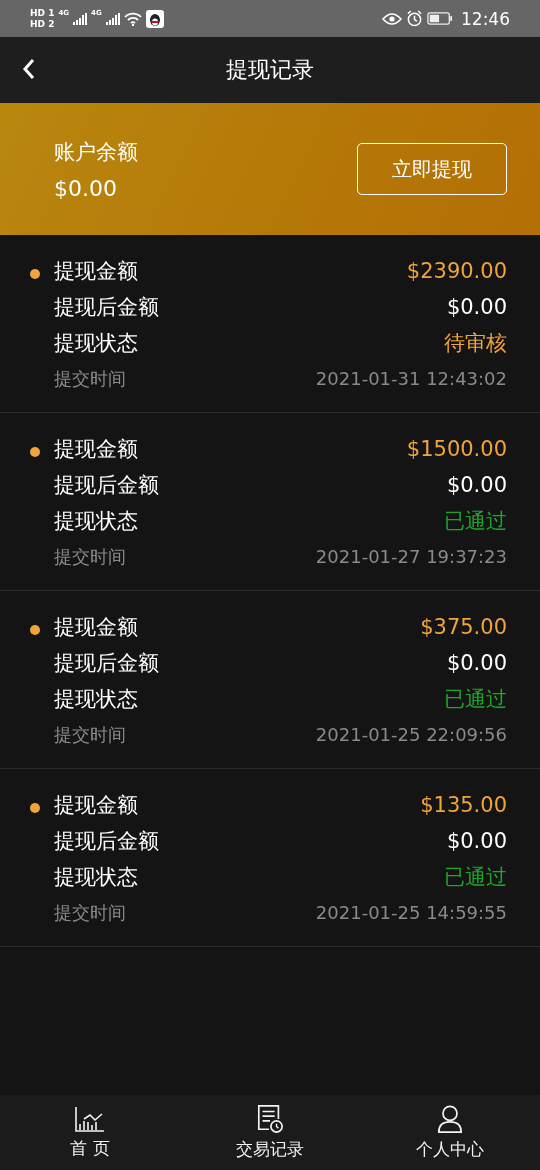  Describe the element at coordinates (411, 912) in the screenshot. I see `time-value: 2021-01-25 14:59:55` at that location.